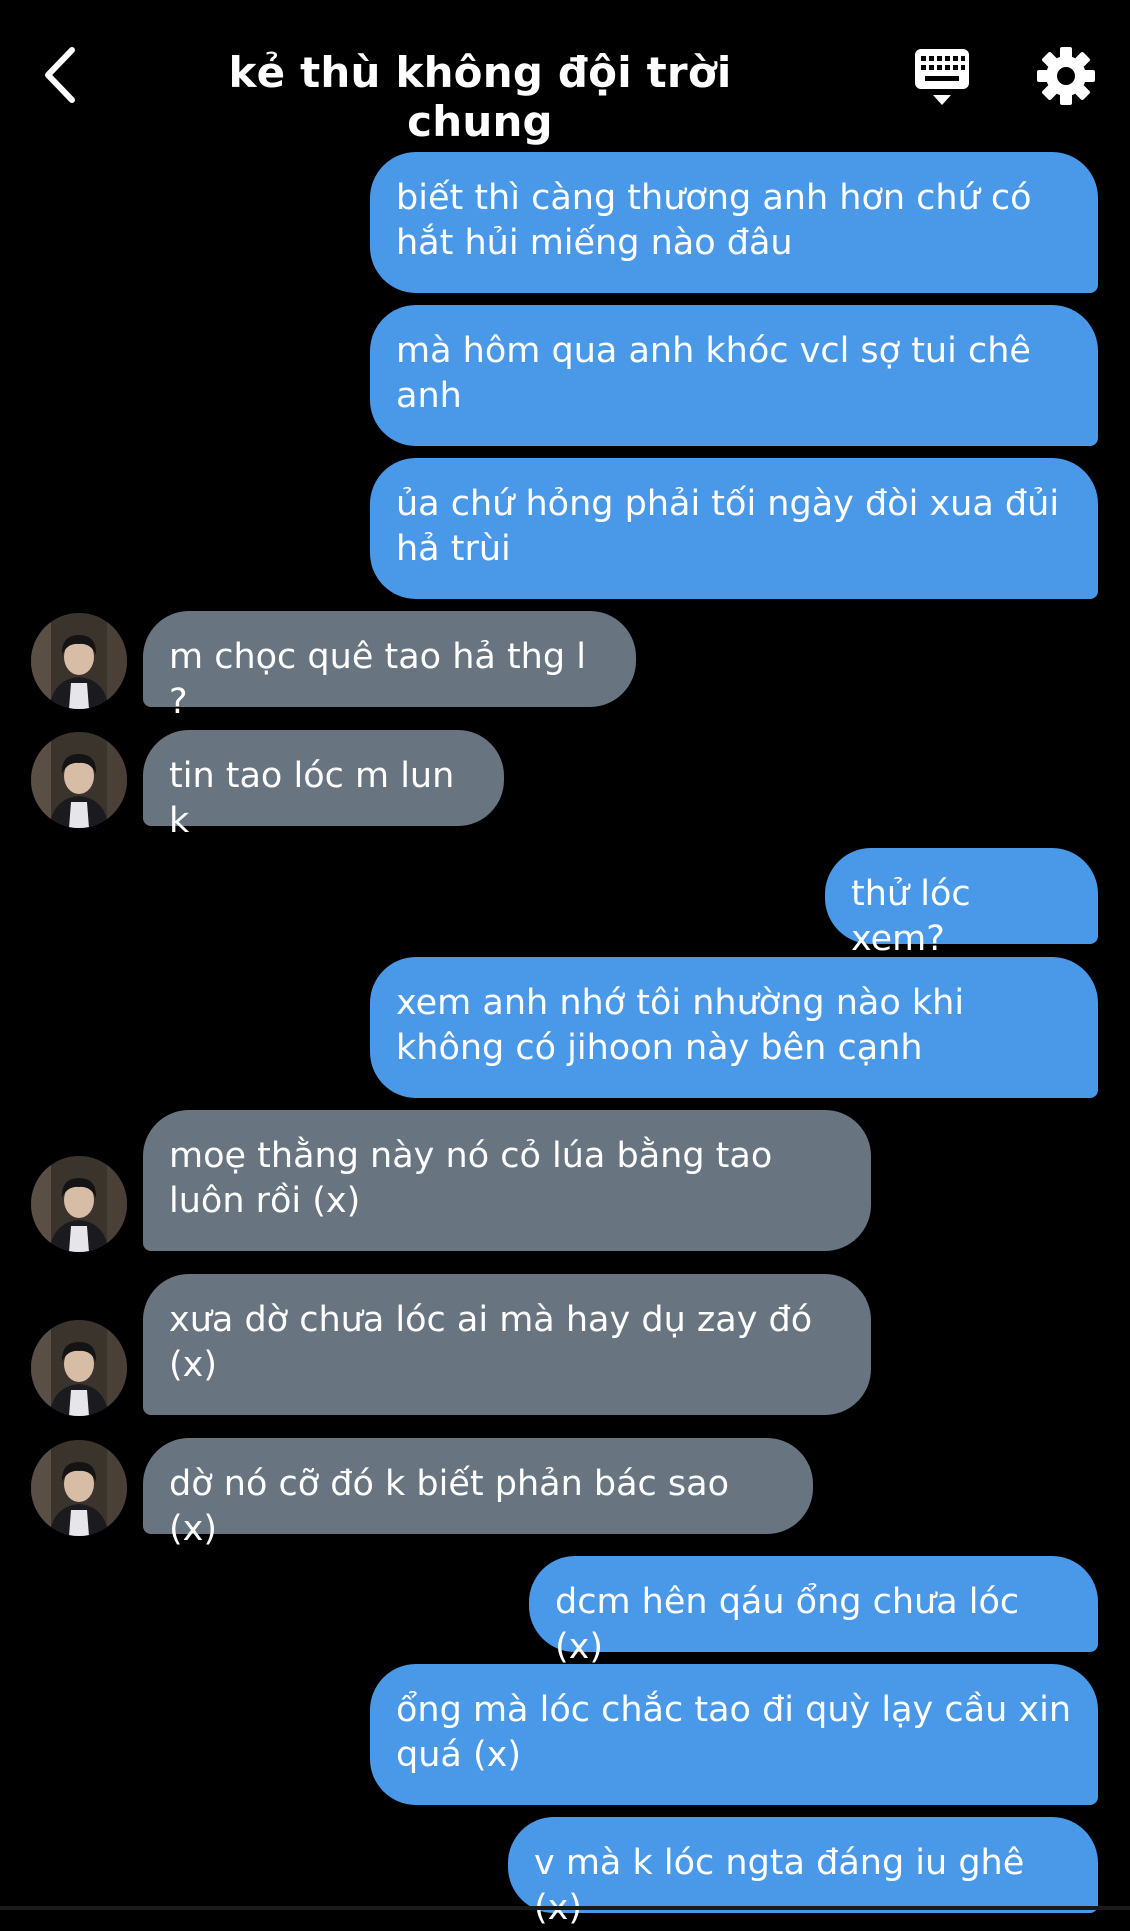 The width and height of the screenshot is (1130, 1931). I want to click on gear-icon, so click(1066, 76).